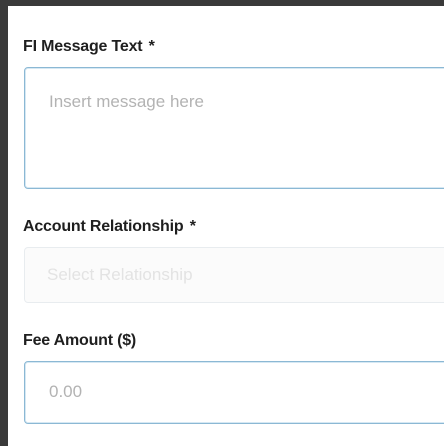 The image size is (444, 446). I want to click on fee-input: 0.00, so click(234, 392).